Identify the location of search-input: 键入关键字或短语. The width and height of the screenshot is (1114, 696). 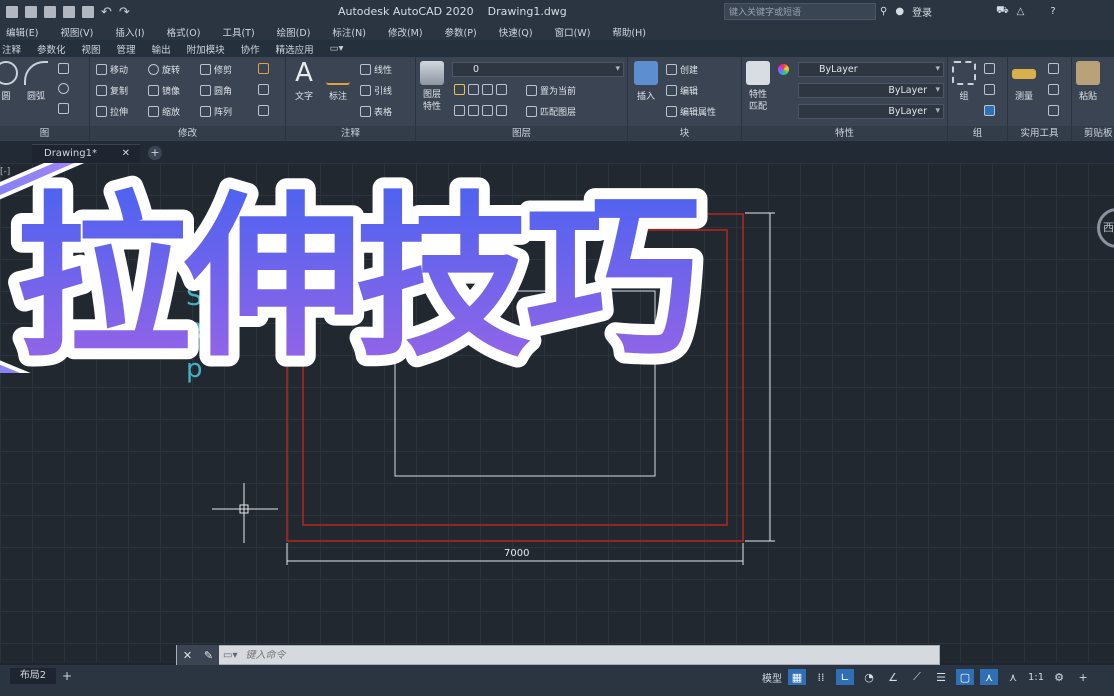
(800, 11).